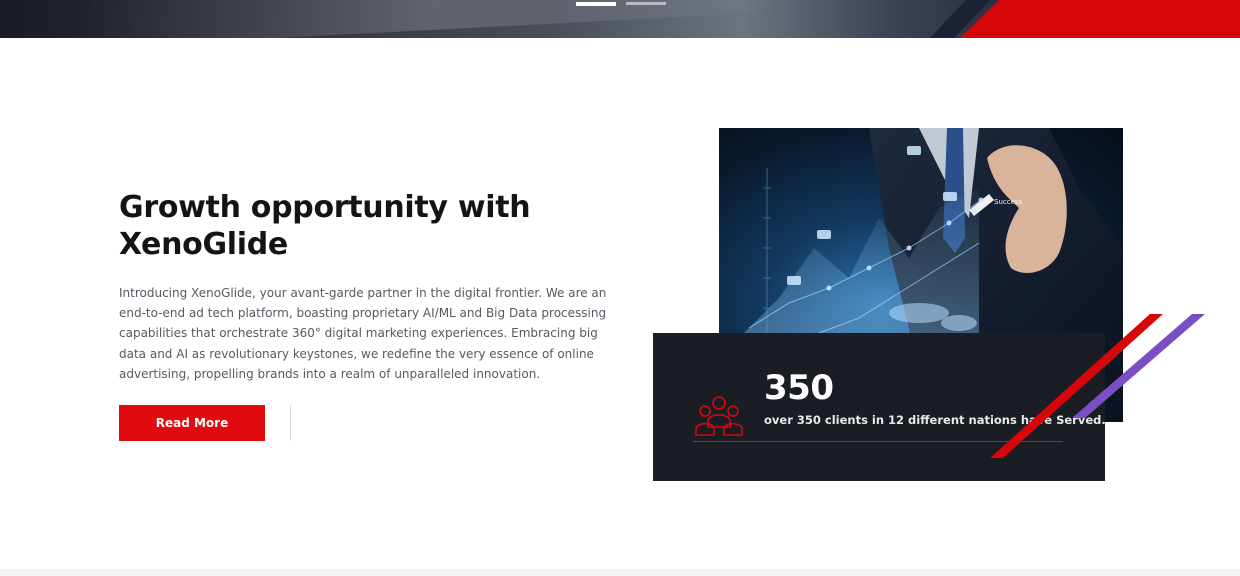 This screenshot has height=576, width=1240. Describe the element at coordinates (1008, 202) in the screenshot. I see `image-overlay-text: Success` at that location.